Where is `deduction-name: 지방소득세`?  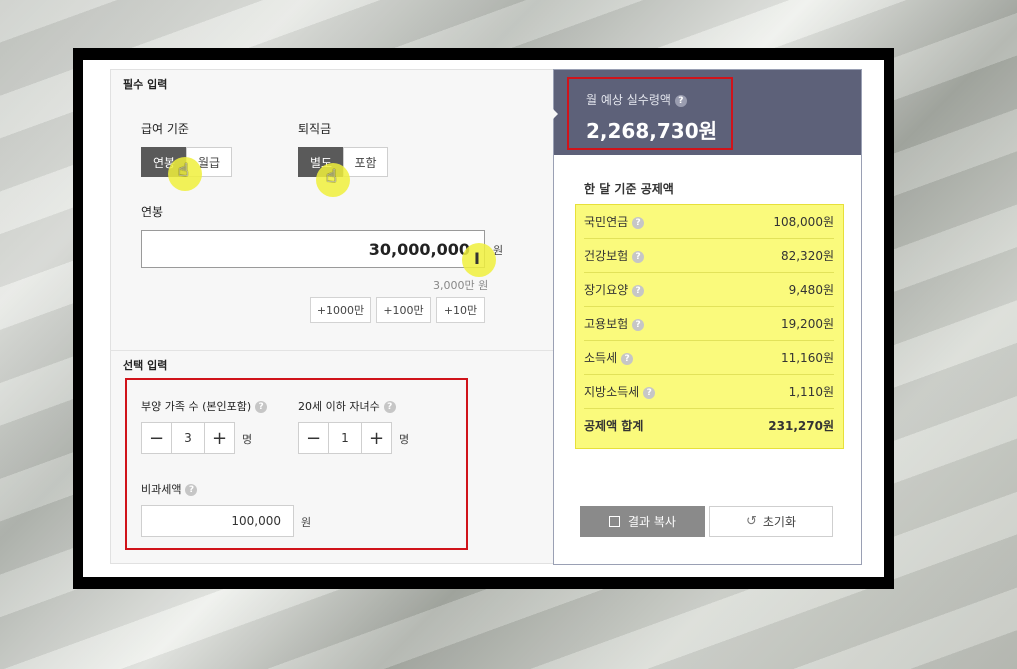
deduction-name: 지방소득세 is located at coordinates (612, 392).